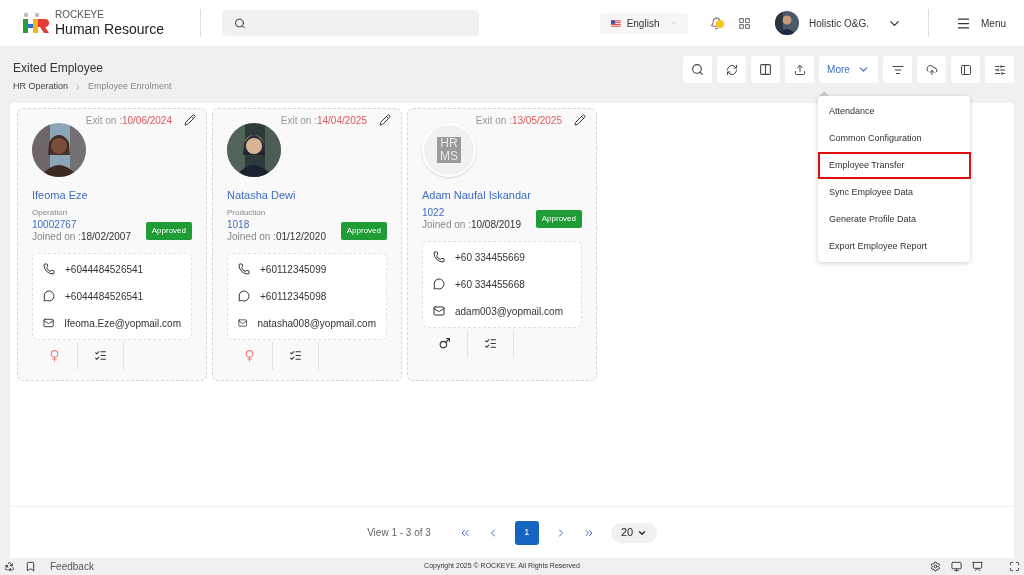 Image resolution: width=1024 pixels, height=575 pixels. What do you see at coordinates (490, 257) in the screenshot?
I see `phone-number: +60 334455669` at bounding box center [490, 257].